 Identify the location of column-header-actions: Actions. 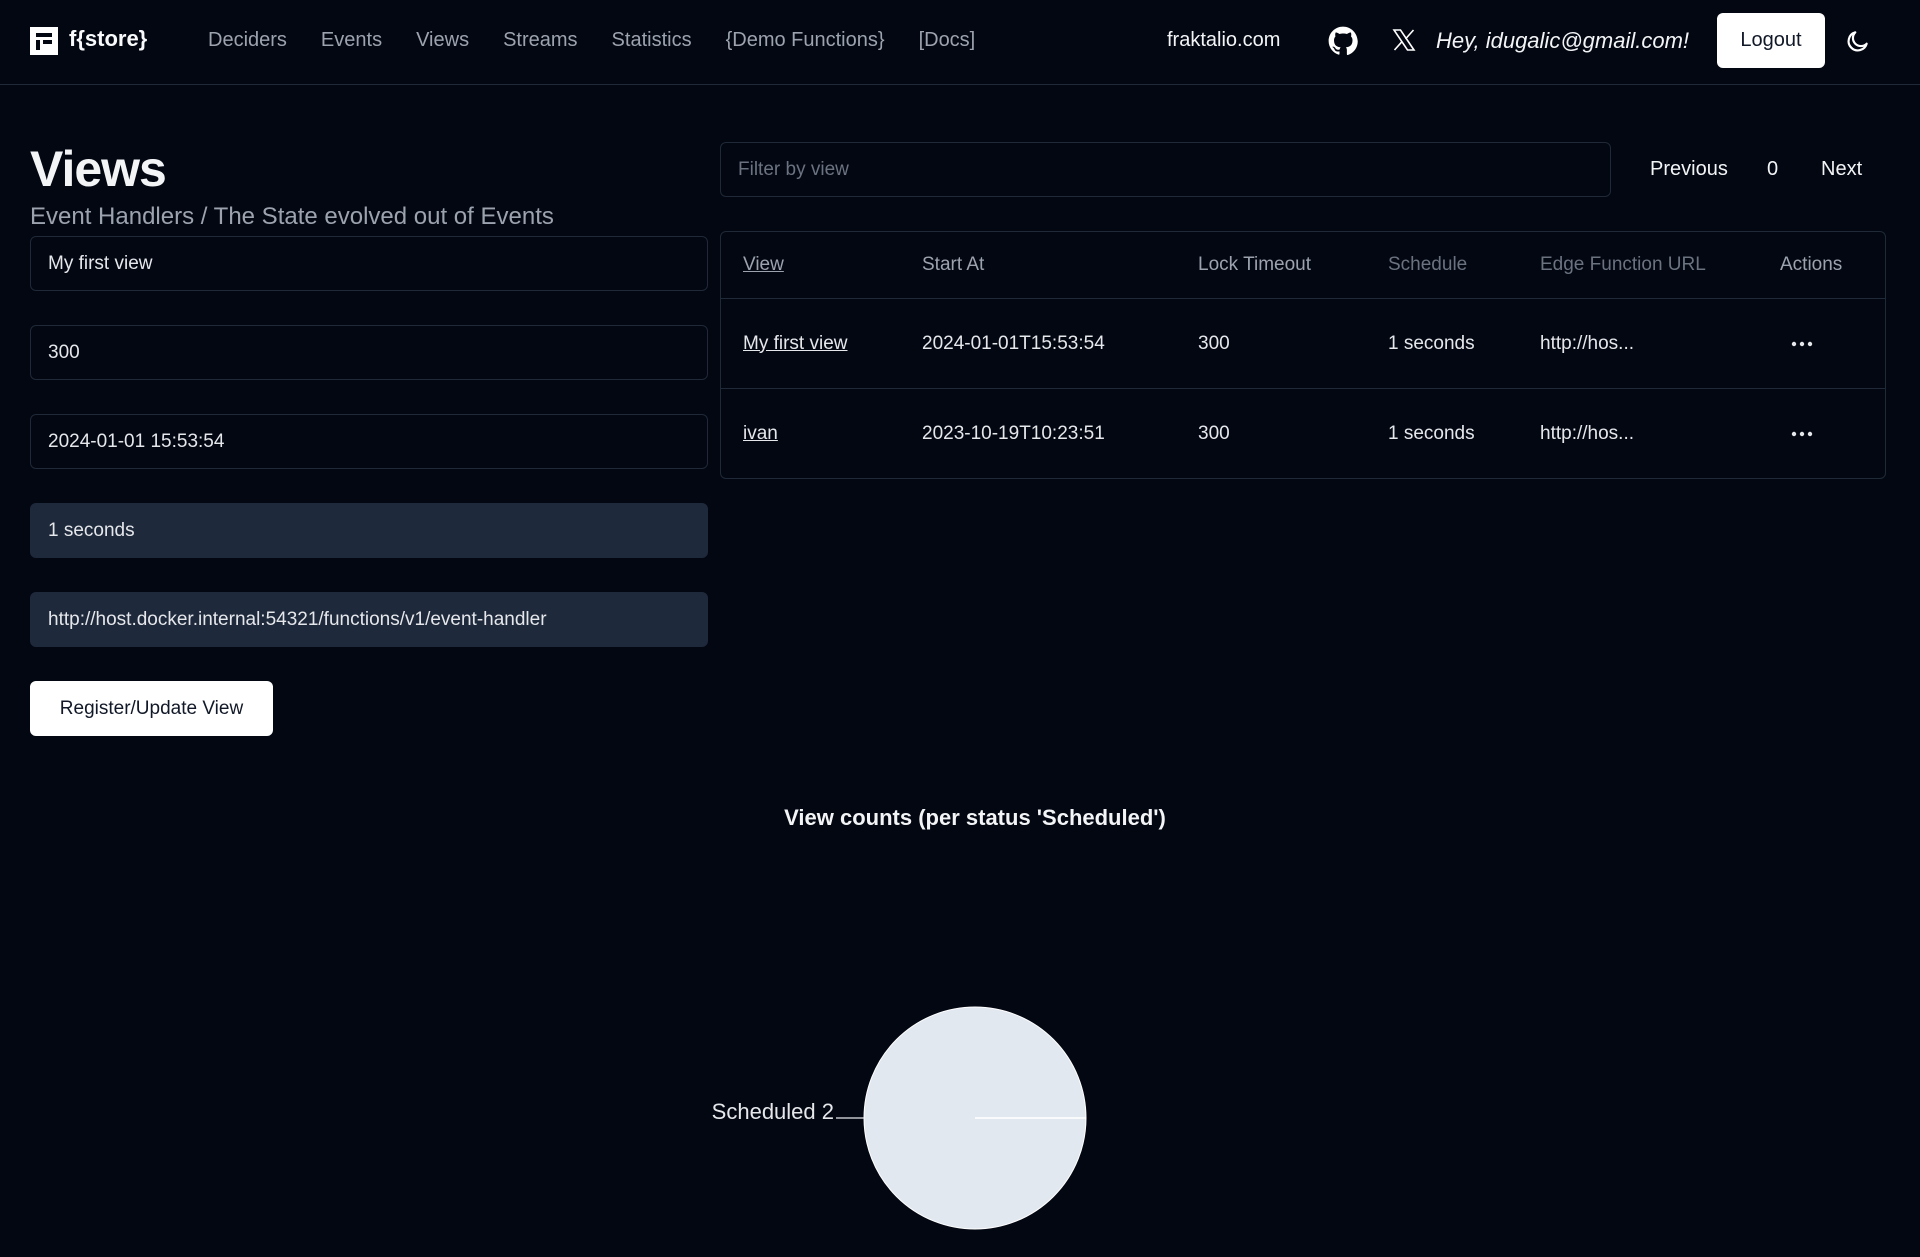
(1811, 264).